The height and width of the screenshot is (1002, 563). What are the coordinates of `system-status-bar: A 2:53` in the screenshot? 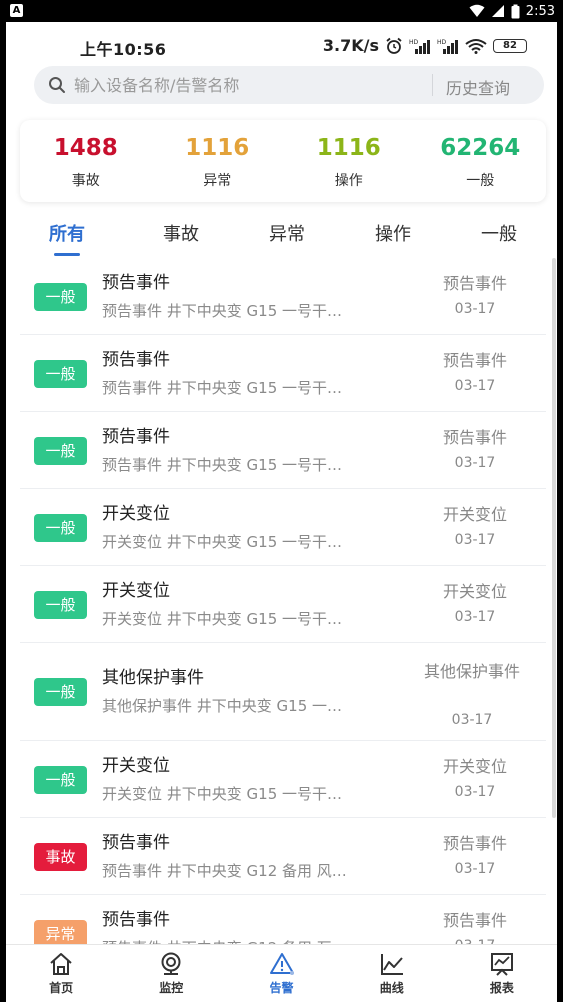 It's located at (281, 11).